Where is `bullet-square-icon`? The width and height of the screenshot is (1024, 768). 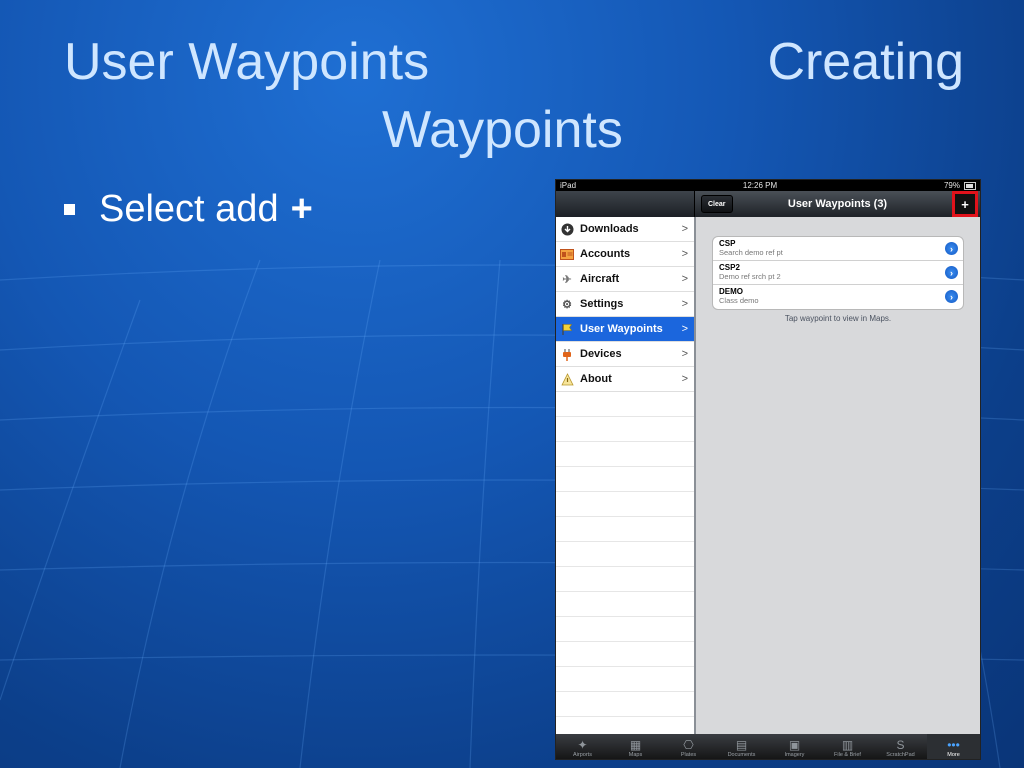
bullet-square-icon is located at coordinates (69, 209).